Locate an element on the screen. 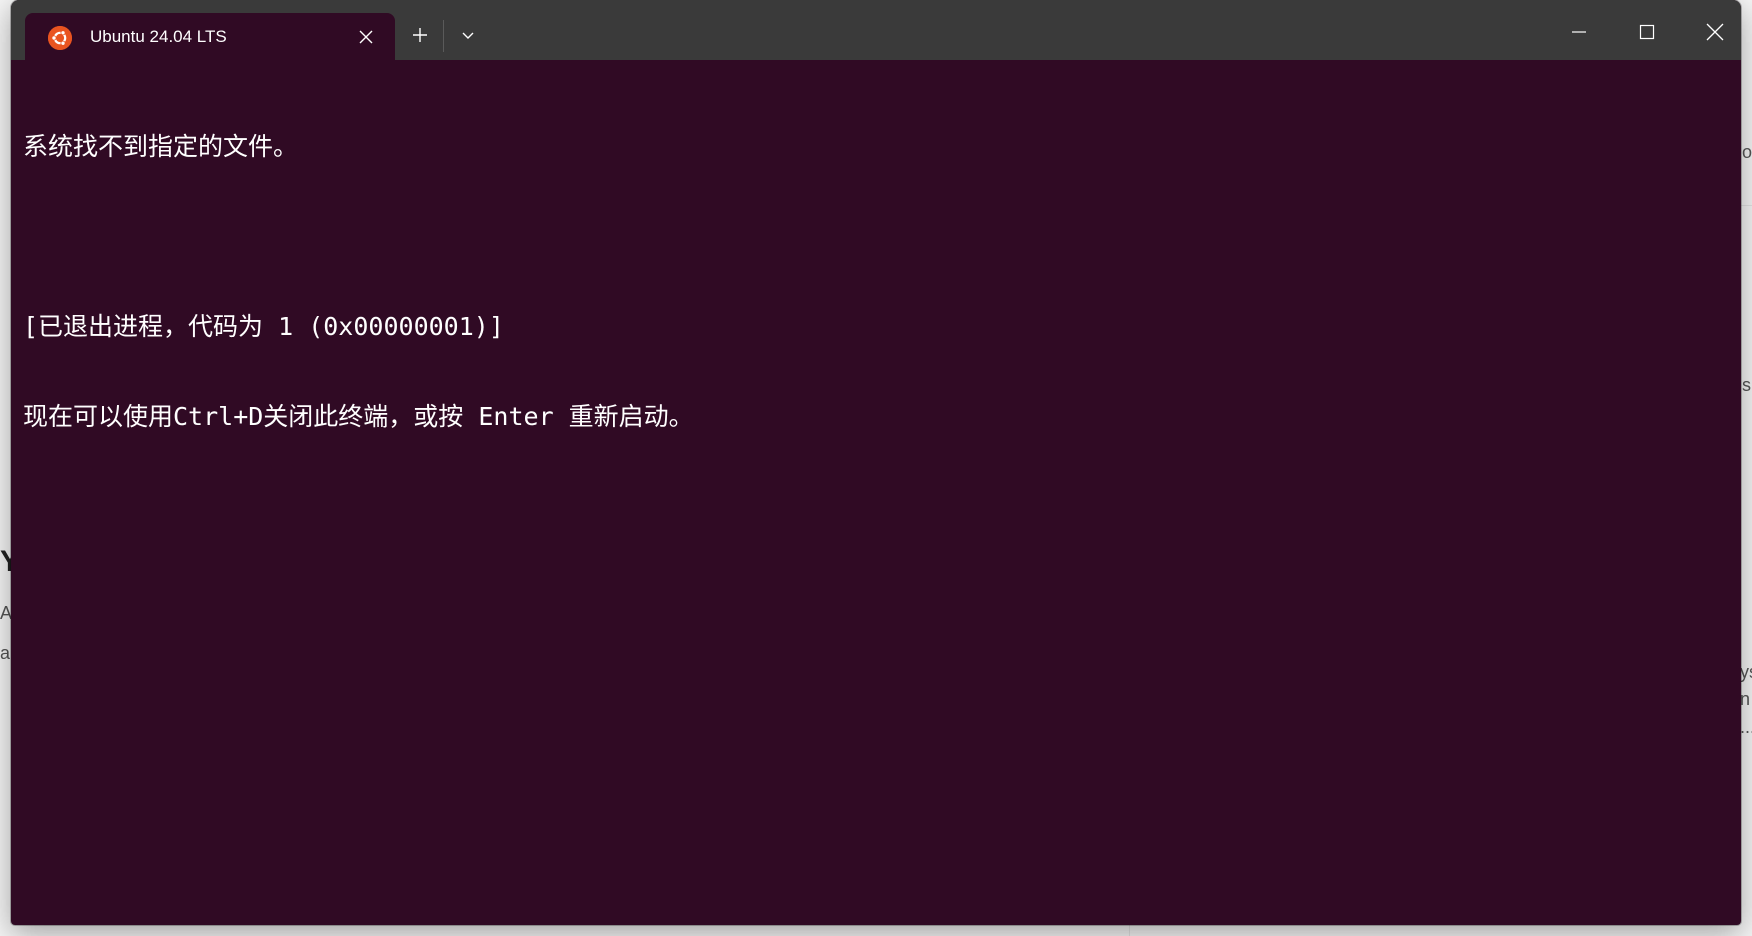 The image size is (1752, 936). background-text-fragment: o. is located at coordinates (1747, 152).